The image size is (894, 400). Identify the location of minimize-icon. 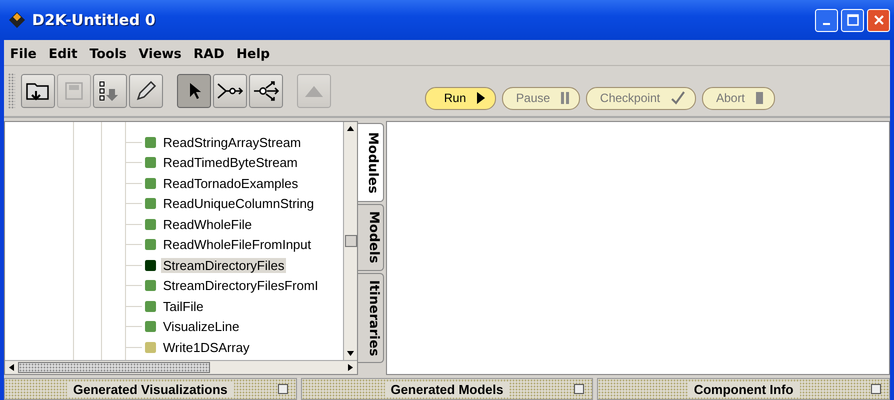
(826, 24).